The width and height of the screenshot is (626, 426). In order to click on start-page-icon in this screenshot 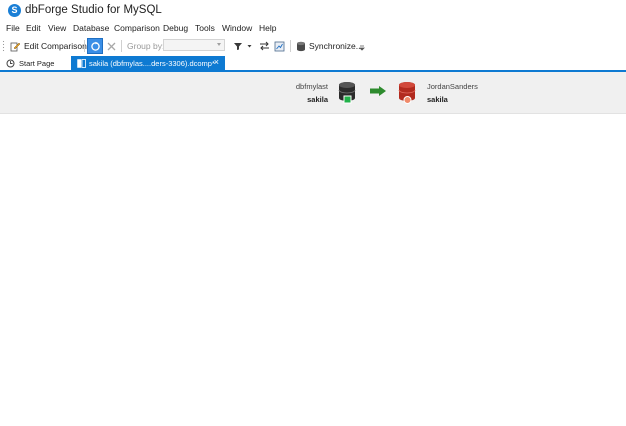, I will do `click(10, 63)`.